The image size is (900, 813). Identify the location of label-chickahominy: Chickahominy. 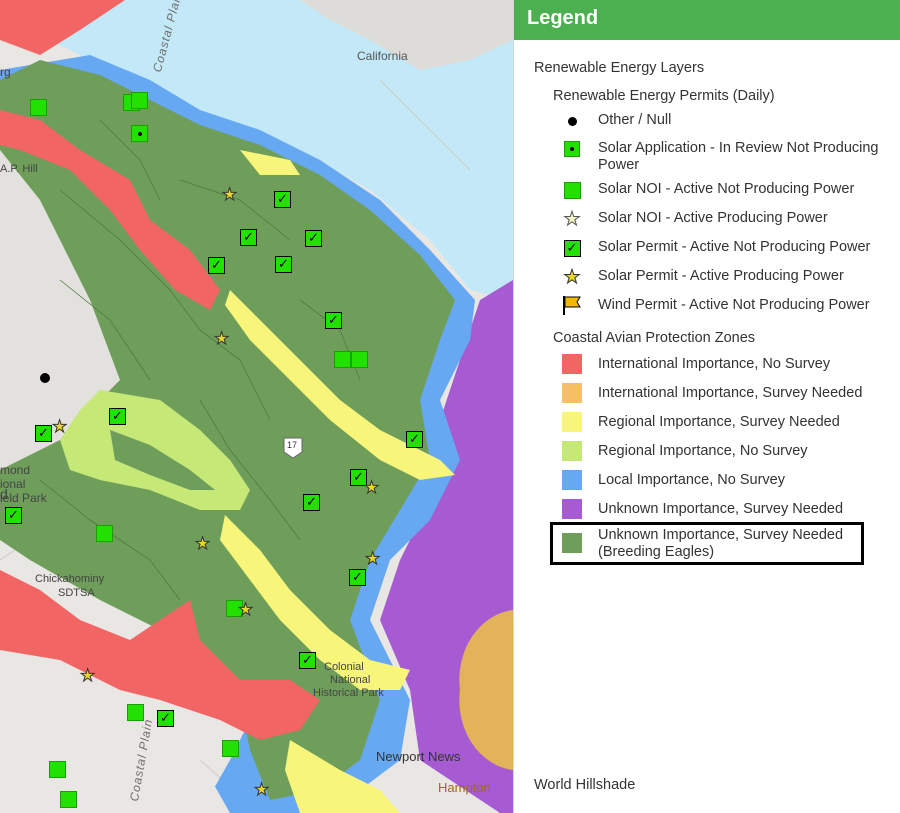
(70, 579).